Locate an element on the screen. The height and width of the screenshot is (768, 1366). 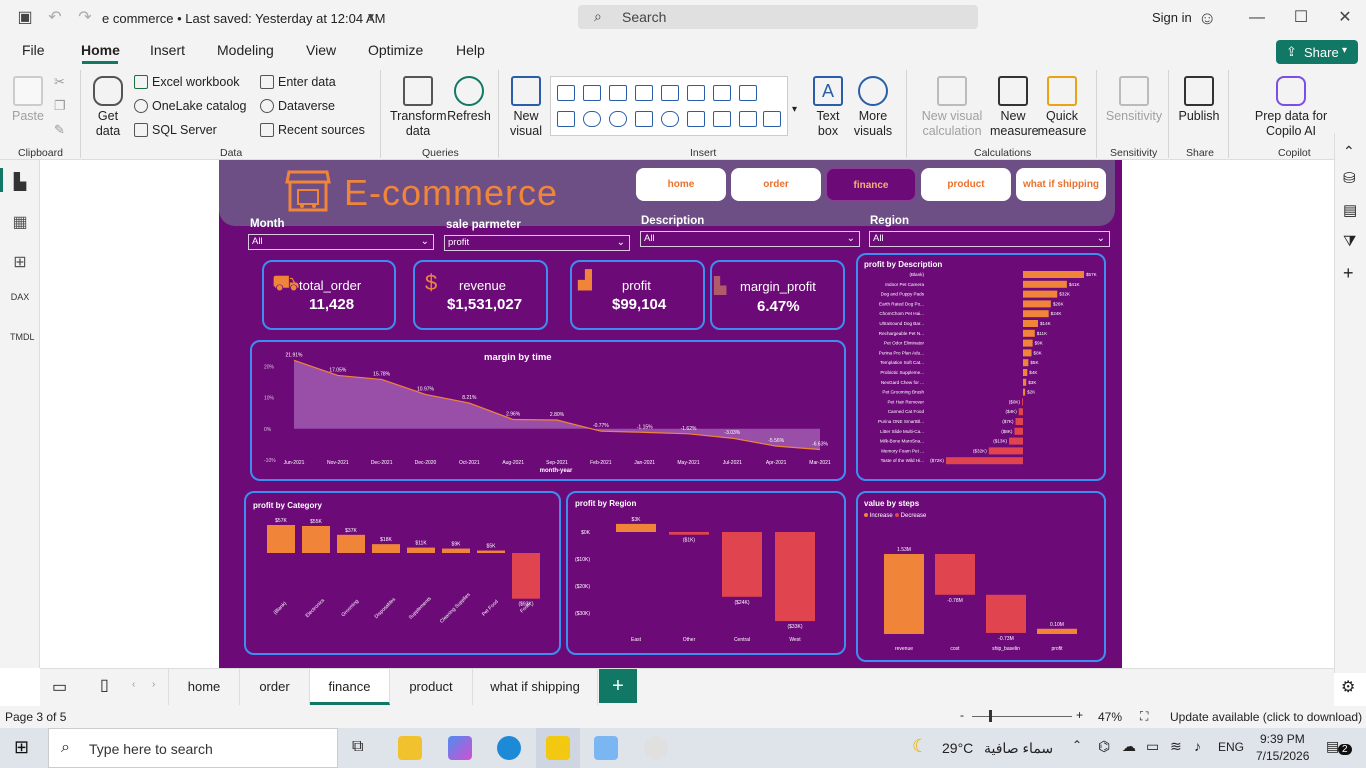
clustered-column-icon is located at coordinates (644, 93).